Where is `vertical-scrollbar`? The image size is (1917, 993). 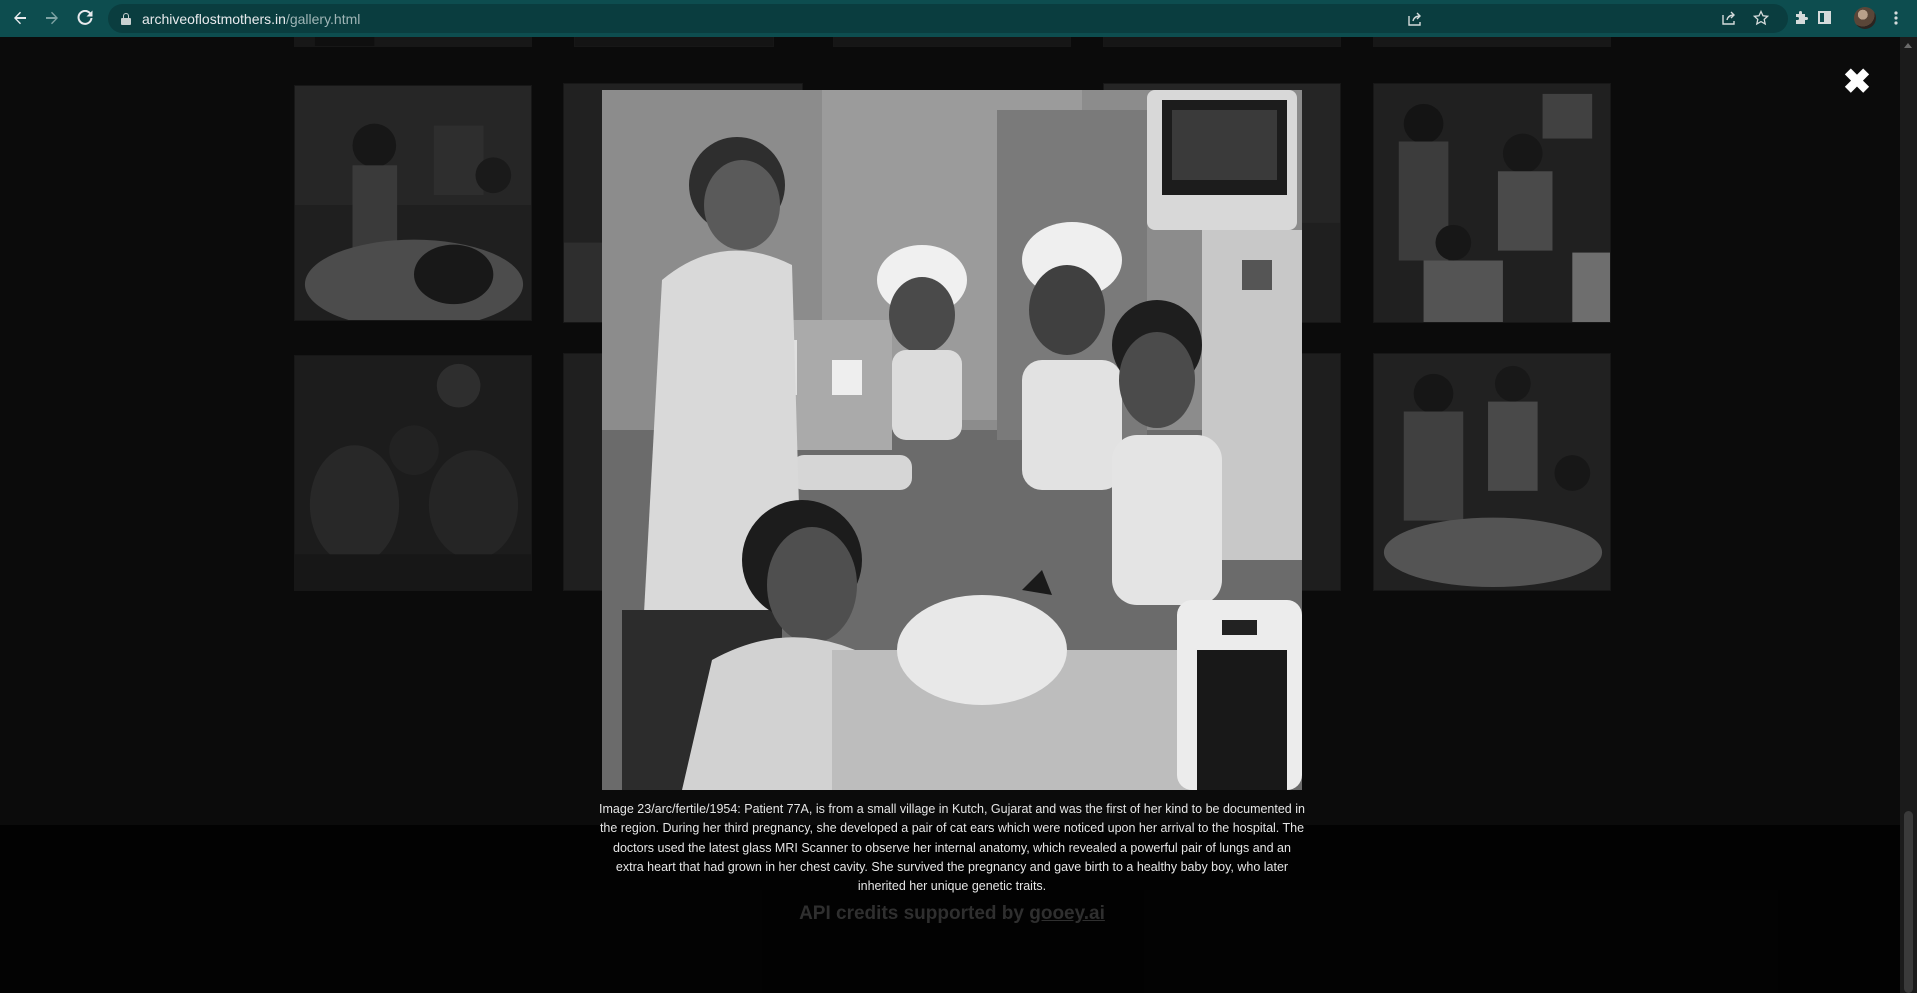 vertical-scrollbar is located at coordinates (1908, 515).